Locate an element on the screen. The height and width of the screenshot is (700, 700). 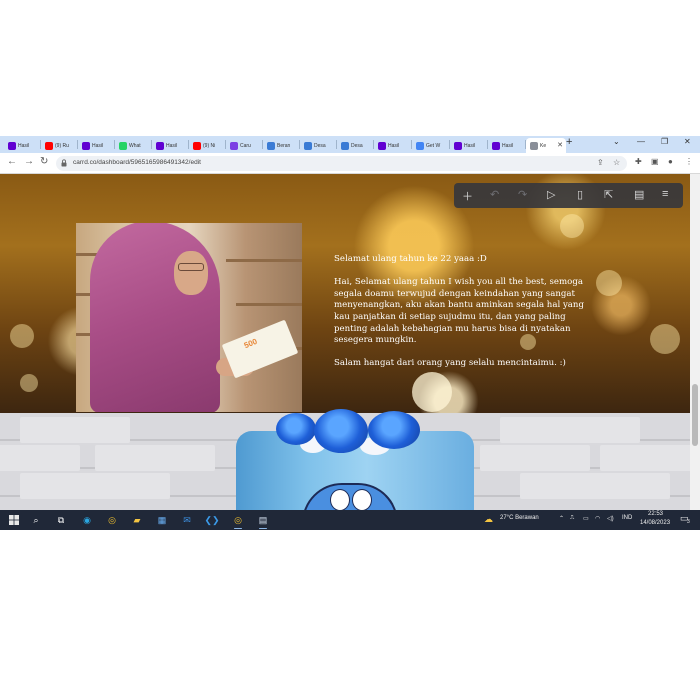
bokeh-light is located at coordinates (665, 339).